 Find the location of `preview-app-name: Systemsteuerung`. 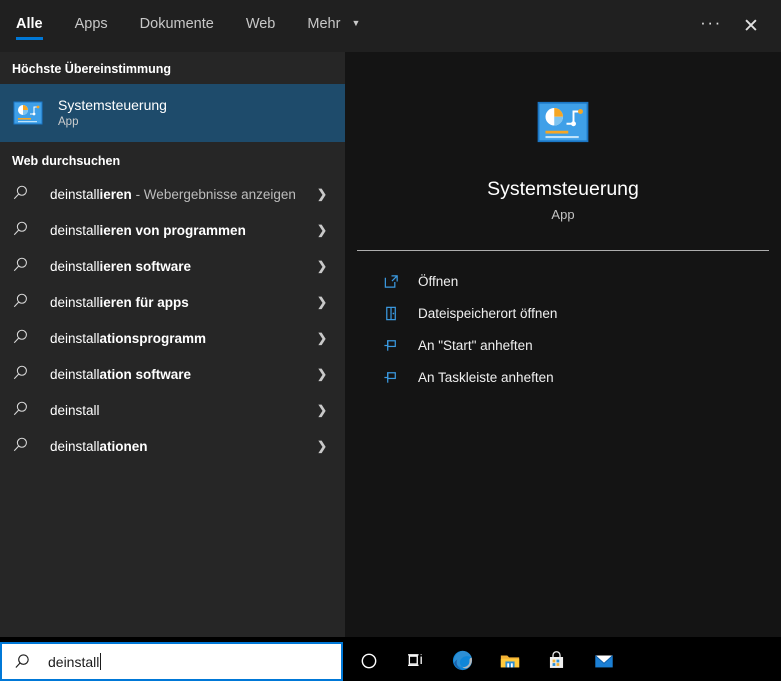

preview-app-name: Systemsteuerung is located at coordinates (563, 189).